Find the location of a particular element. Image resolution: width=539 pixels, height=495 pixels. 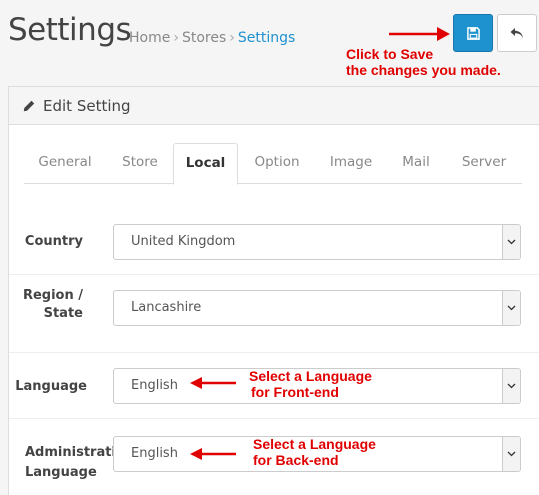

language-annotation-line2: for Front-end is located at coordinates (295, 392).